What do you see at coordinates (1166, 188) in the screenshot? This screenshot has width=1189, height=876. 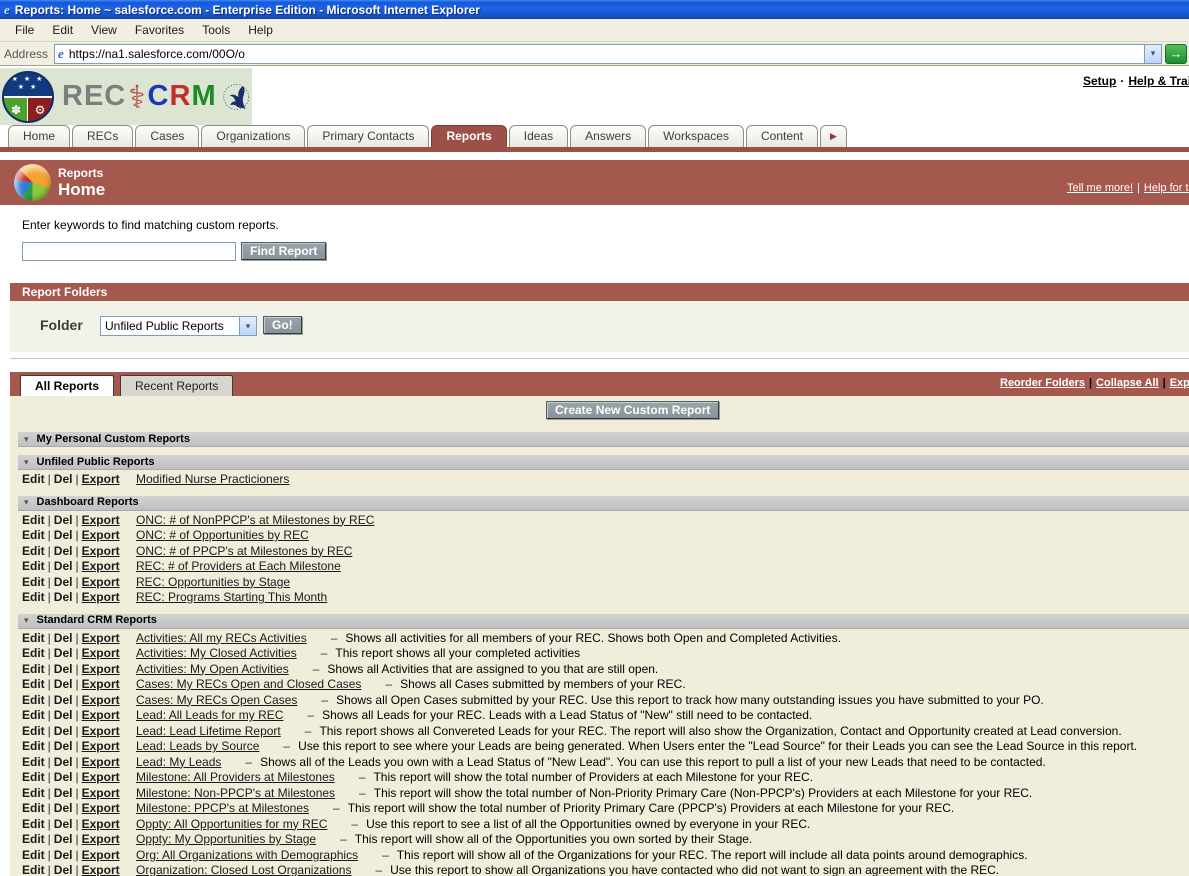 I see `help-for-this-page-link: Help for this Page` at bounding box center [1166, 188].